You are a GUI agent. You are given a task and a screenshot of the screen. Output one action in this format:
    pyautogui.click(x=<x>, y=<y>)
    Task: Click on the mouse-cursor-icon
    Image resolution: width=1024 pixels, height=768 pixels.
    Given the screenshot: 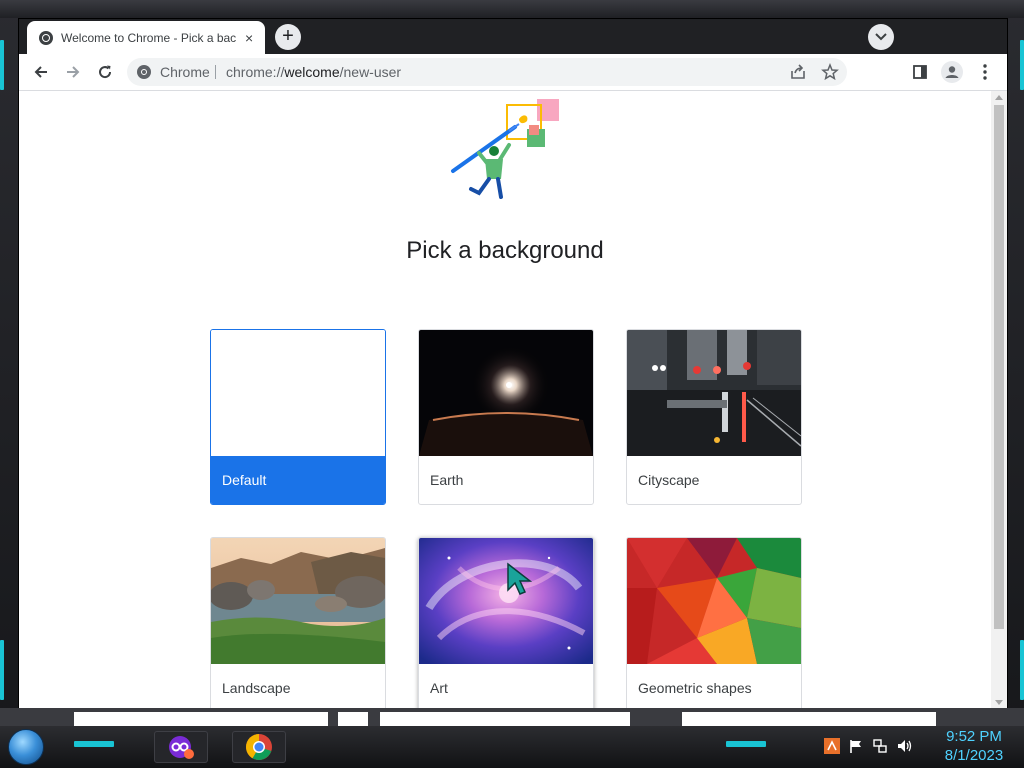 What is the action you would take?
    pyautogui.click(x=519, y=578)
    